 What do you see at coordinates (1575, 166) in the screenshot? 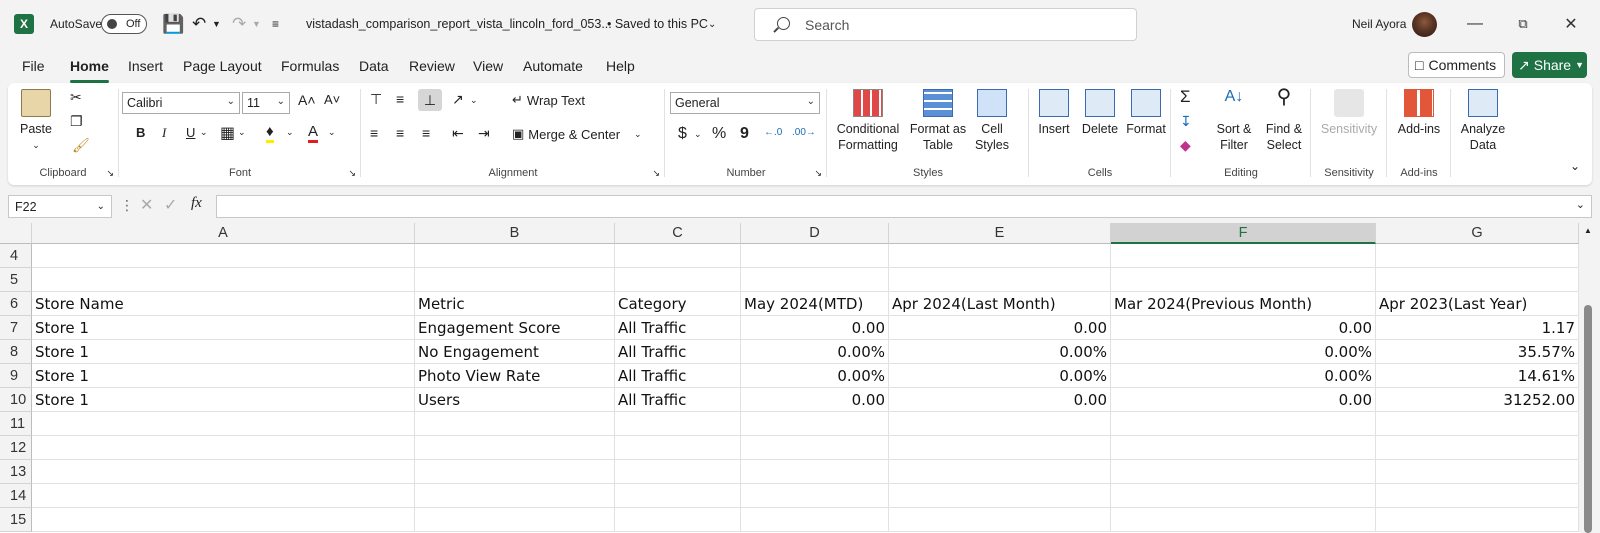
I see `collapse-ribbon-icon: ⌄` at bounding box center [1575, 166].